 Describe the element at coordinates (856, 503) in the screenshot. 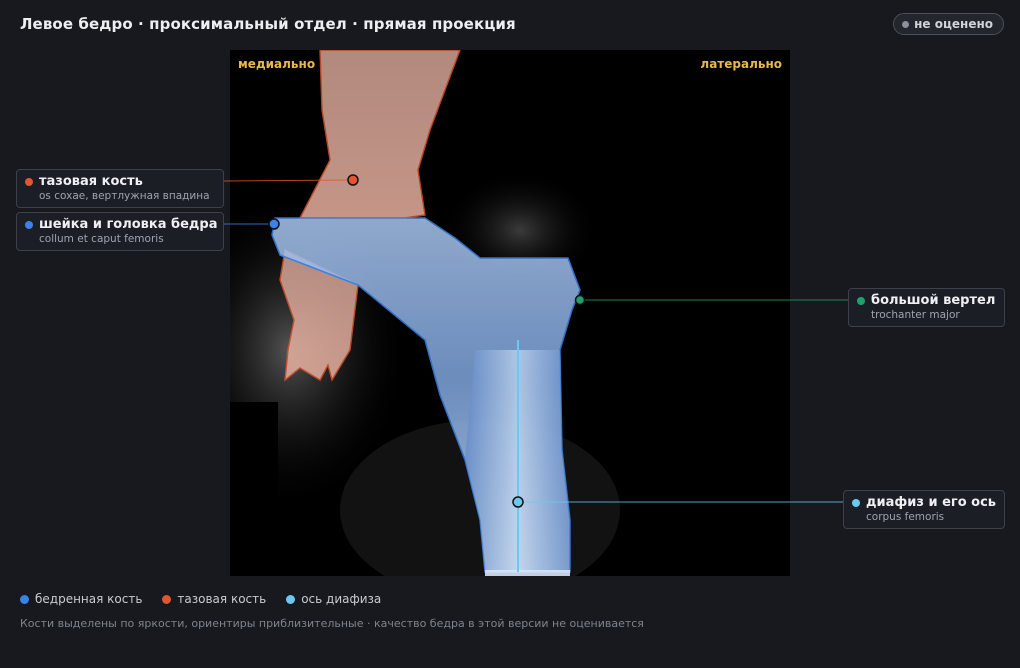

I see `shaft-dot-icon` at that location.